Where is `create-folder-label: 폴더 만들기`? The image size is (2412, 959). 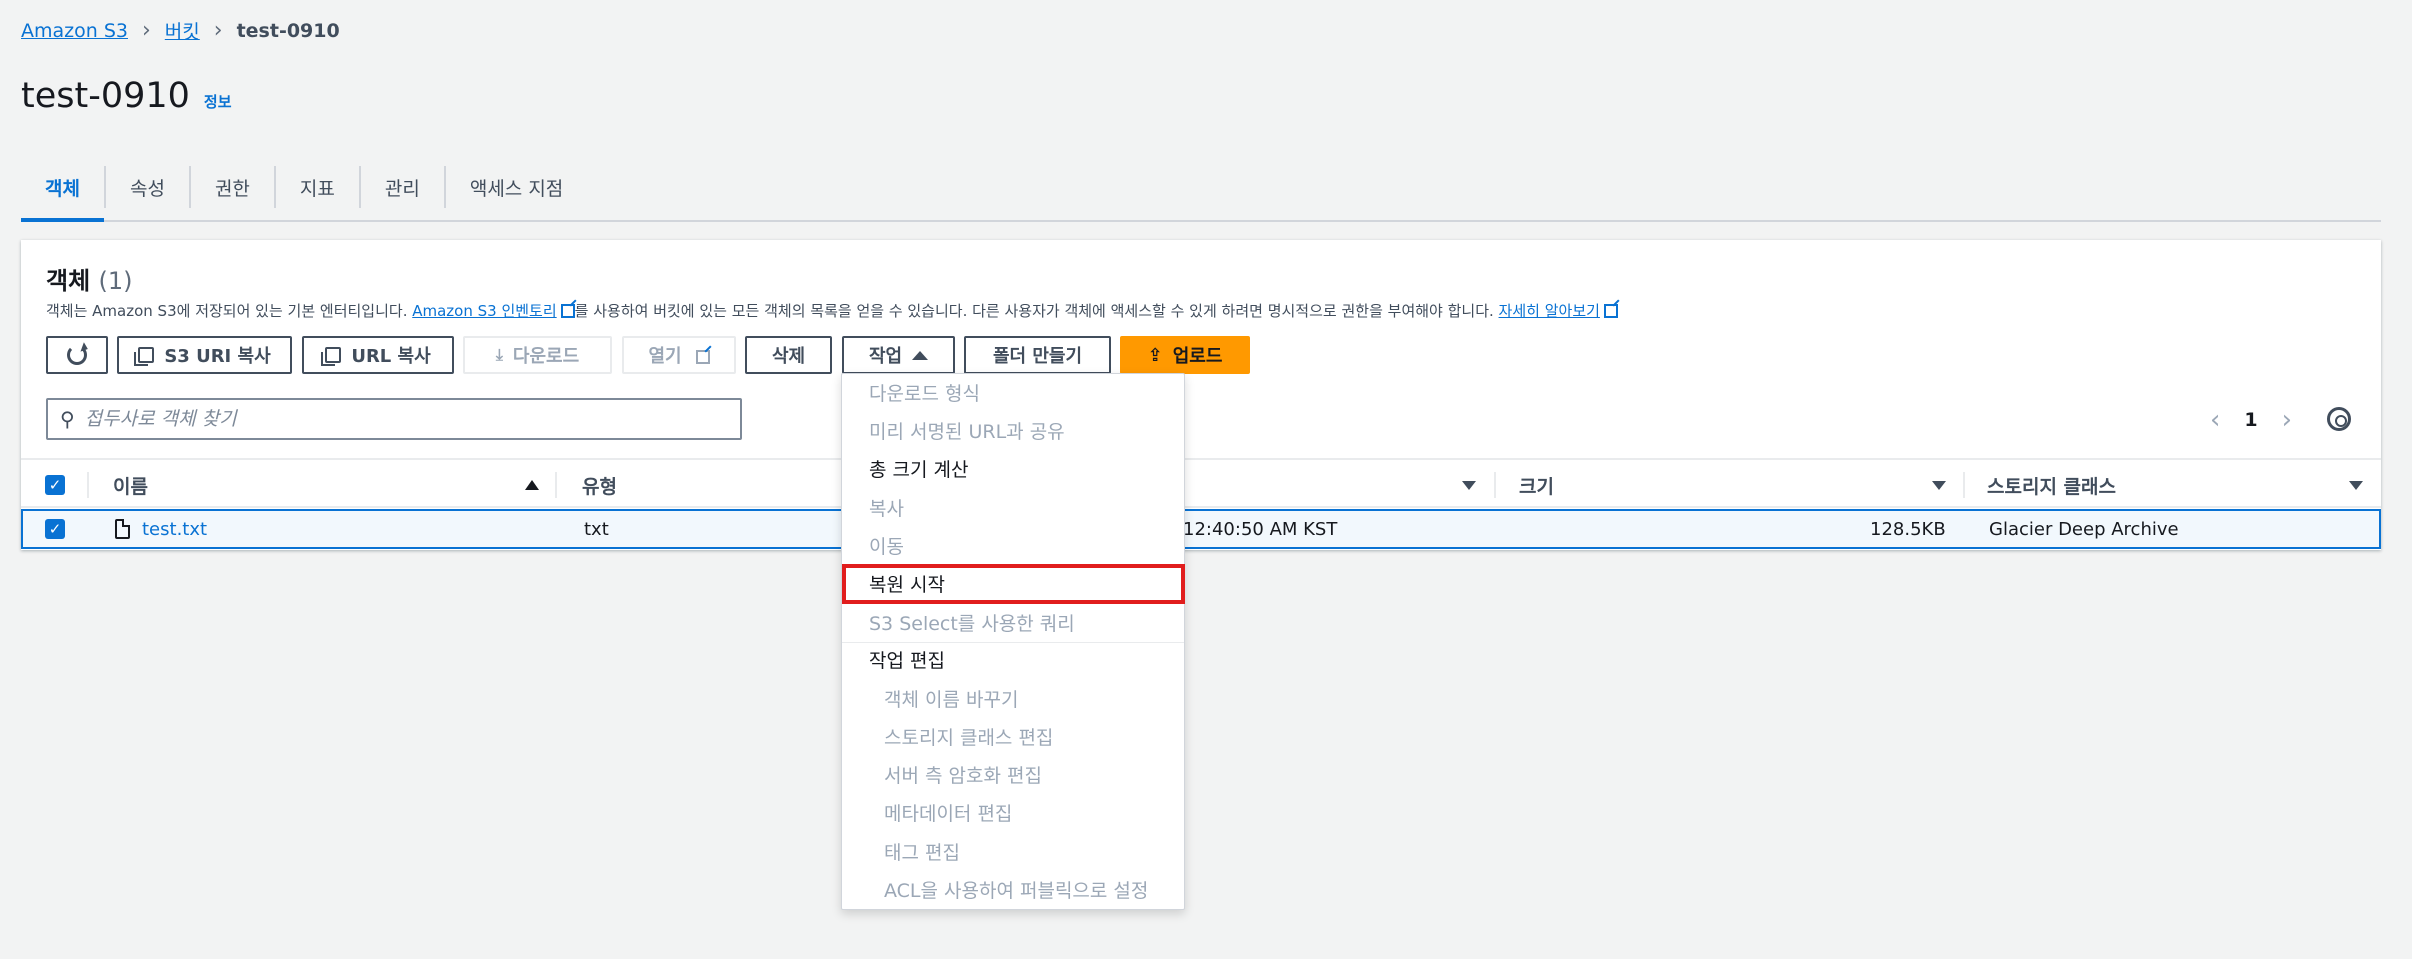 create-folder-label: 폴더 만들기 is located at coordinates (1037, 356).